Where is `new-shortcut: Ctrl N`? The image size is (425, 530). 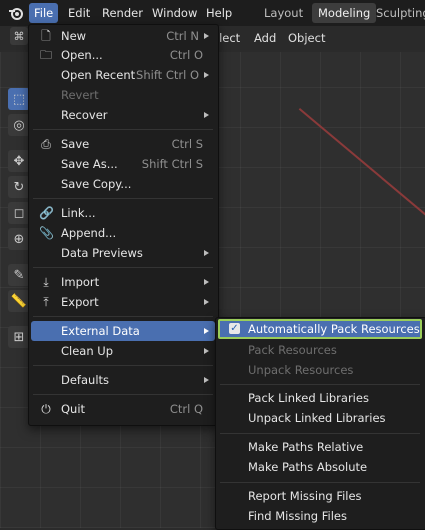
new-shortcut: Ctrl N is located at coordinates (182, 36).